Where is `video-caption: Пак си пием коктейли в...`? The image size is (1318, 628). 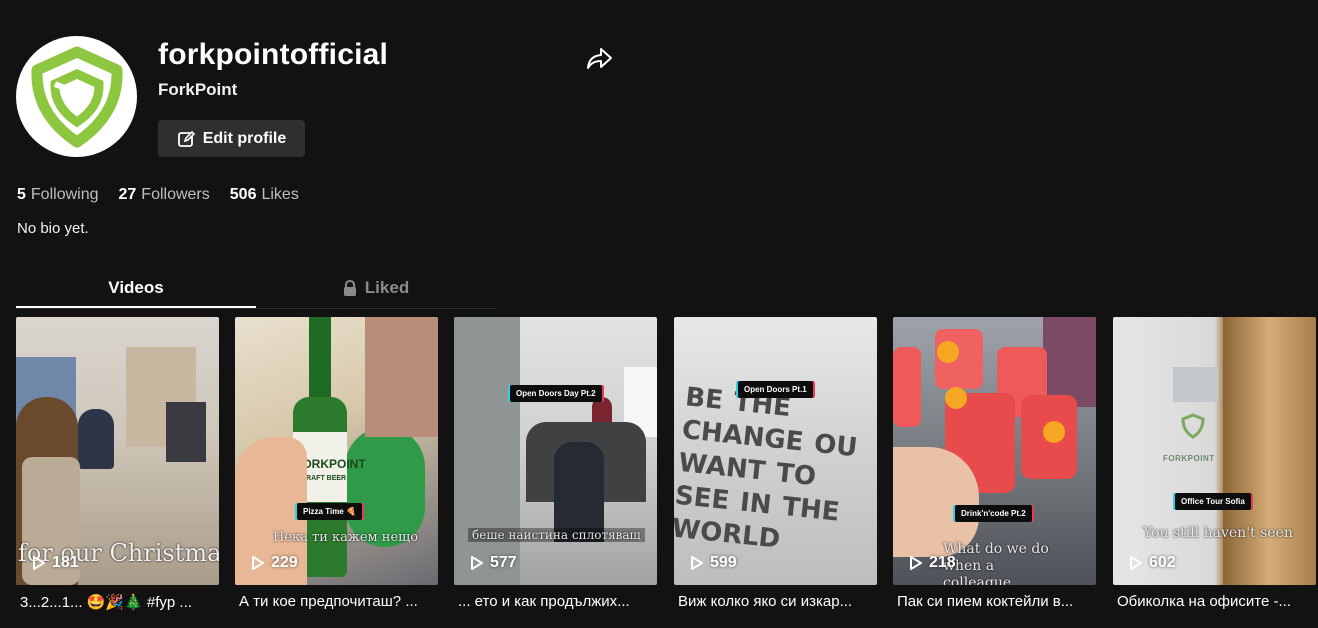 video-caption: Пак си пием коктейли в... is located at coordinates (997, 601).